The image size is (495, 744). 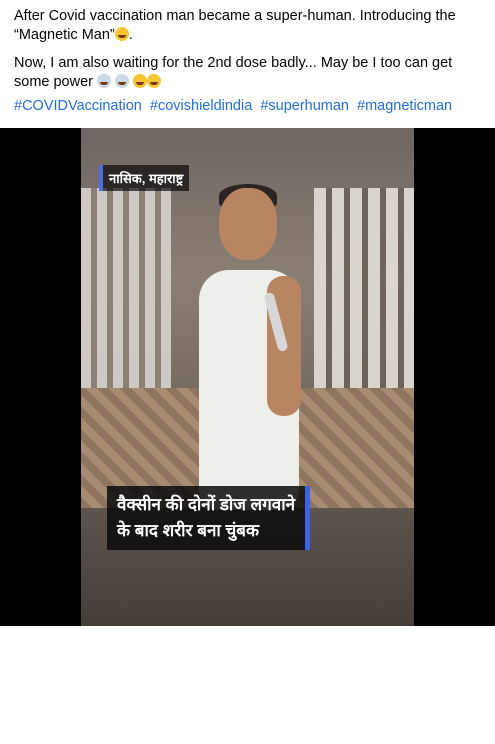 I want to click on hashtag-covidvaccination: #COVIDVaccination, so click(x=78, y=106).